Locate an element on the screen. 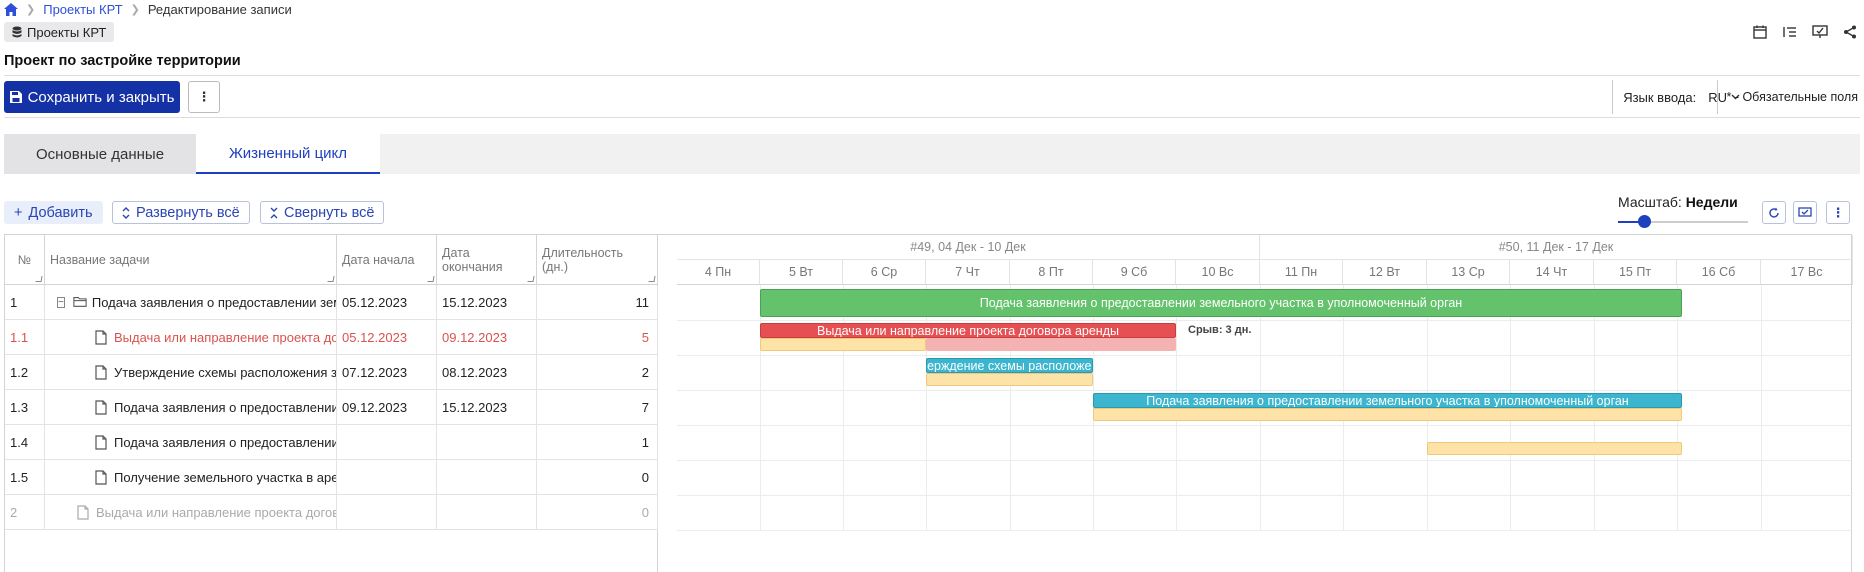 The height and width of the screenshot is (572, 1864). presentation-mode-button is located at coordinates (1805, 212).